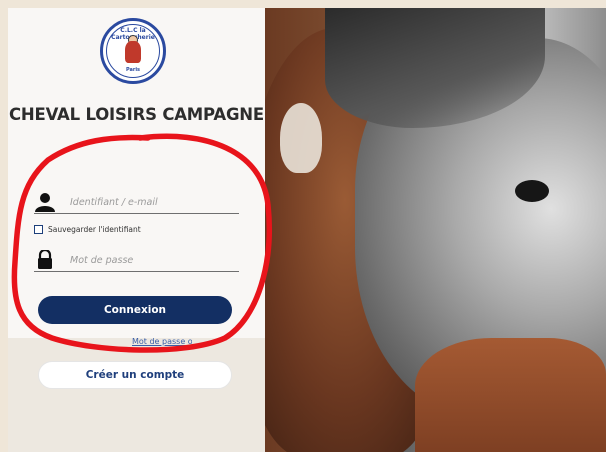  I want to click on horse-blaze, so click(301, 138).